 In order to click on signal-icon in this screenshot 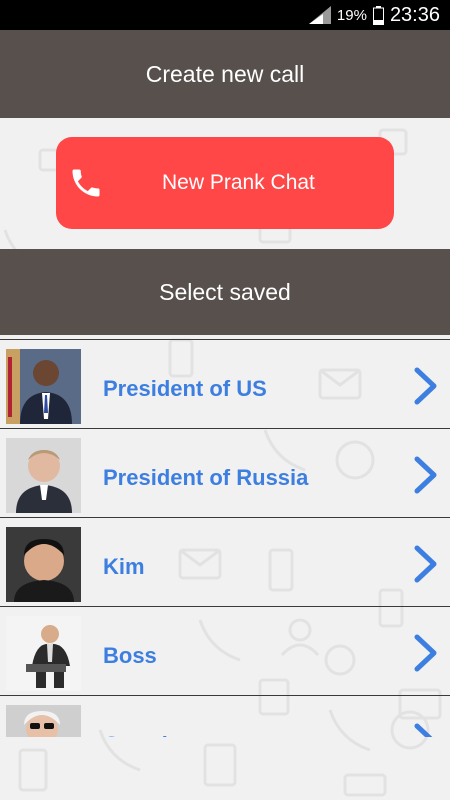, I will do `click(319, 15)`.